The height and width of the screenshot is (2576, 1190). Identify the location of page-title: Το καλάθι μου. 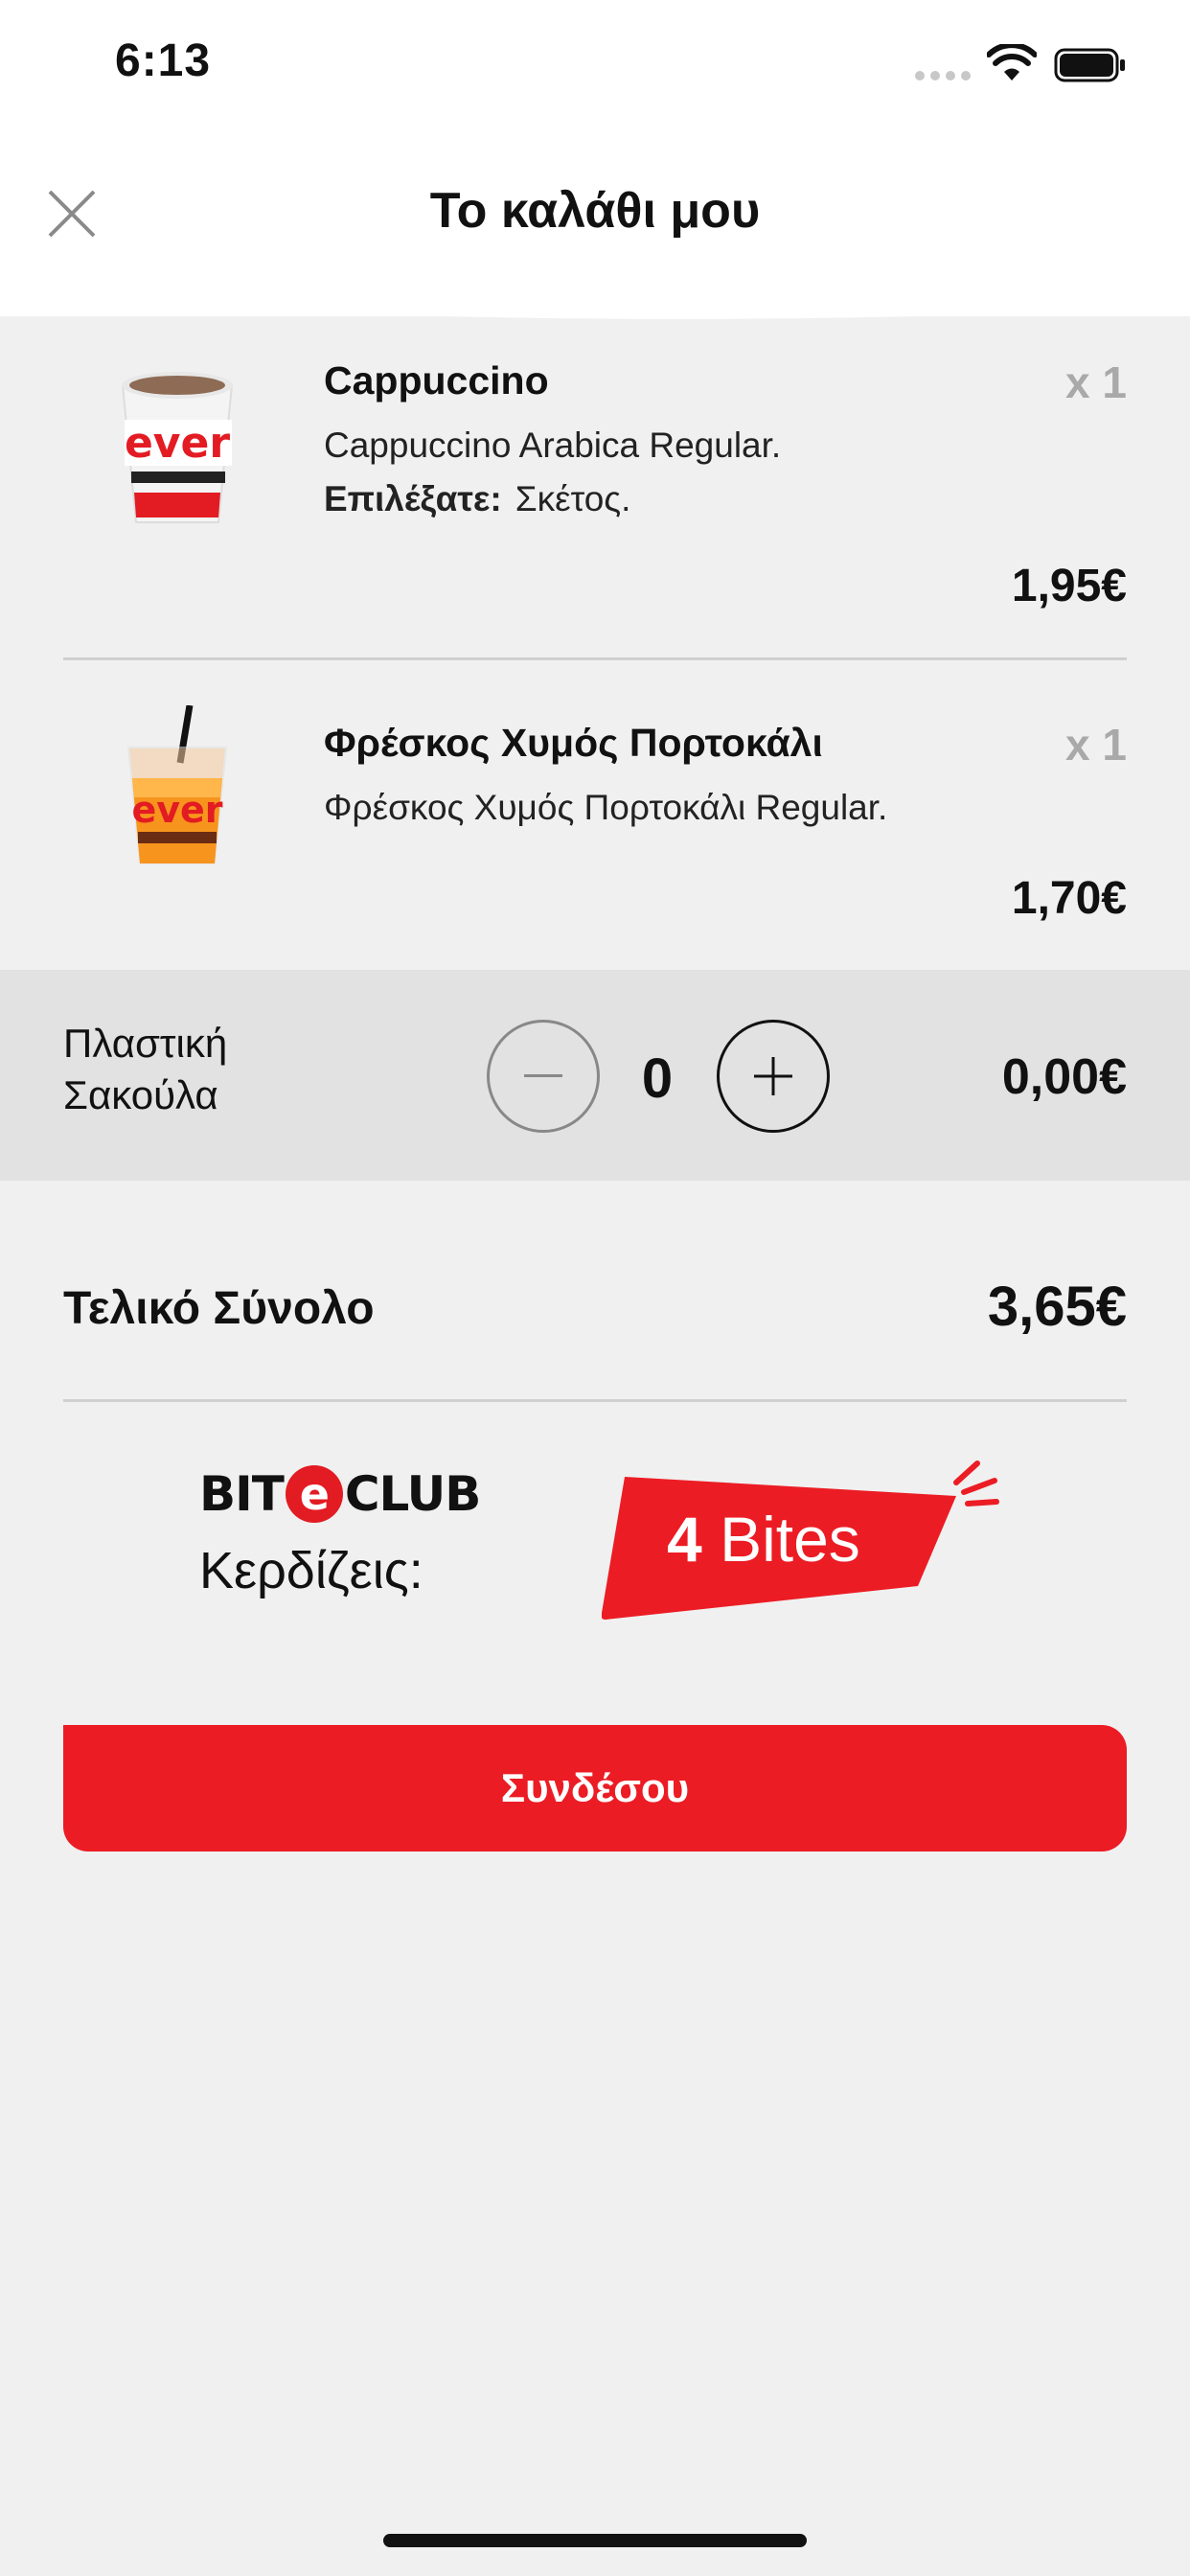
(595, 211).